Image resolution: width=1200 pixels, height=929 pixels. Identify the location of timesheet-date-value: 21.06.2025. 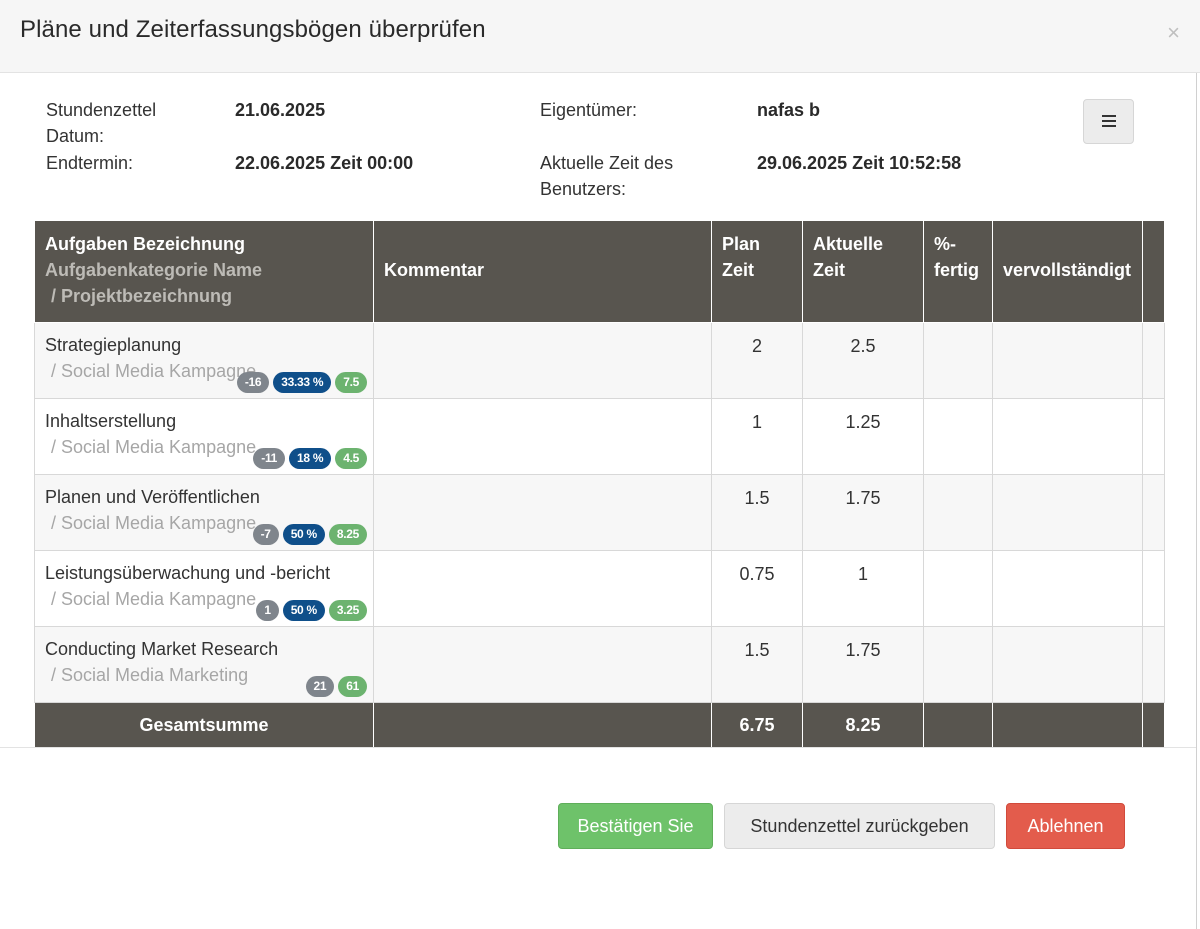
(280, 110).